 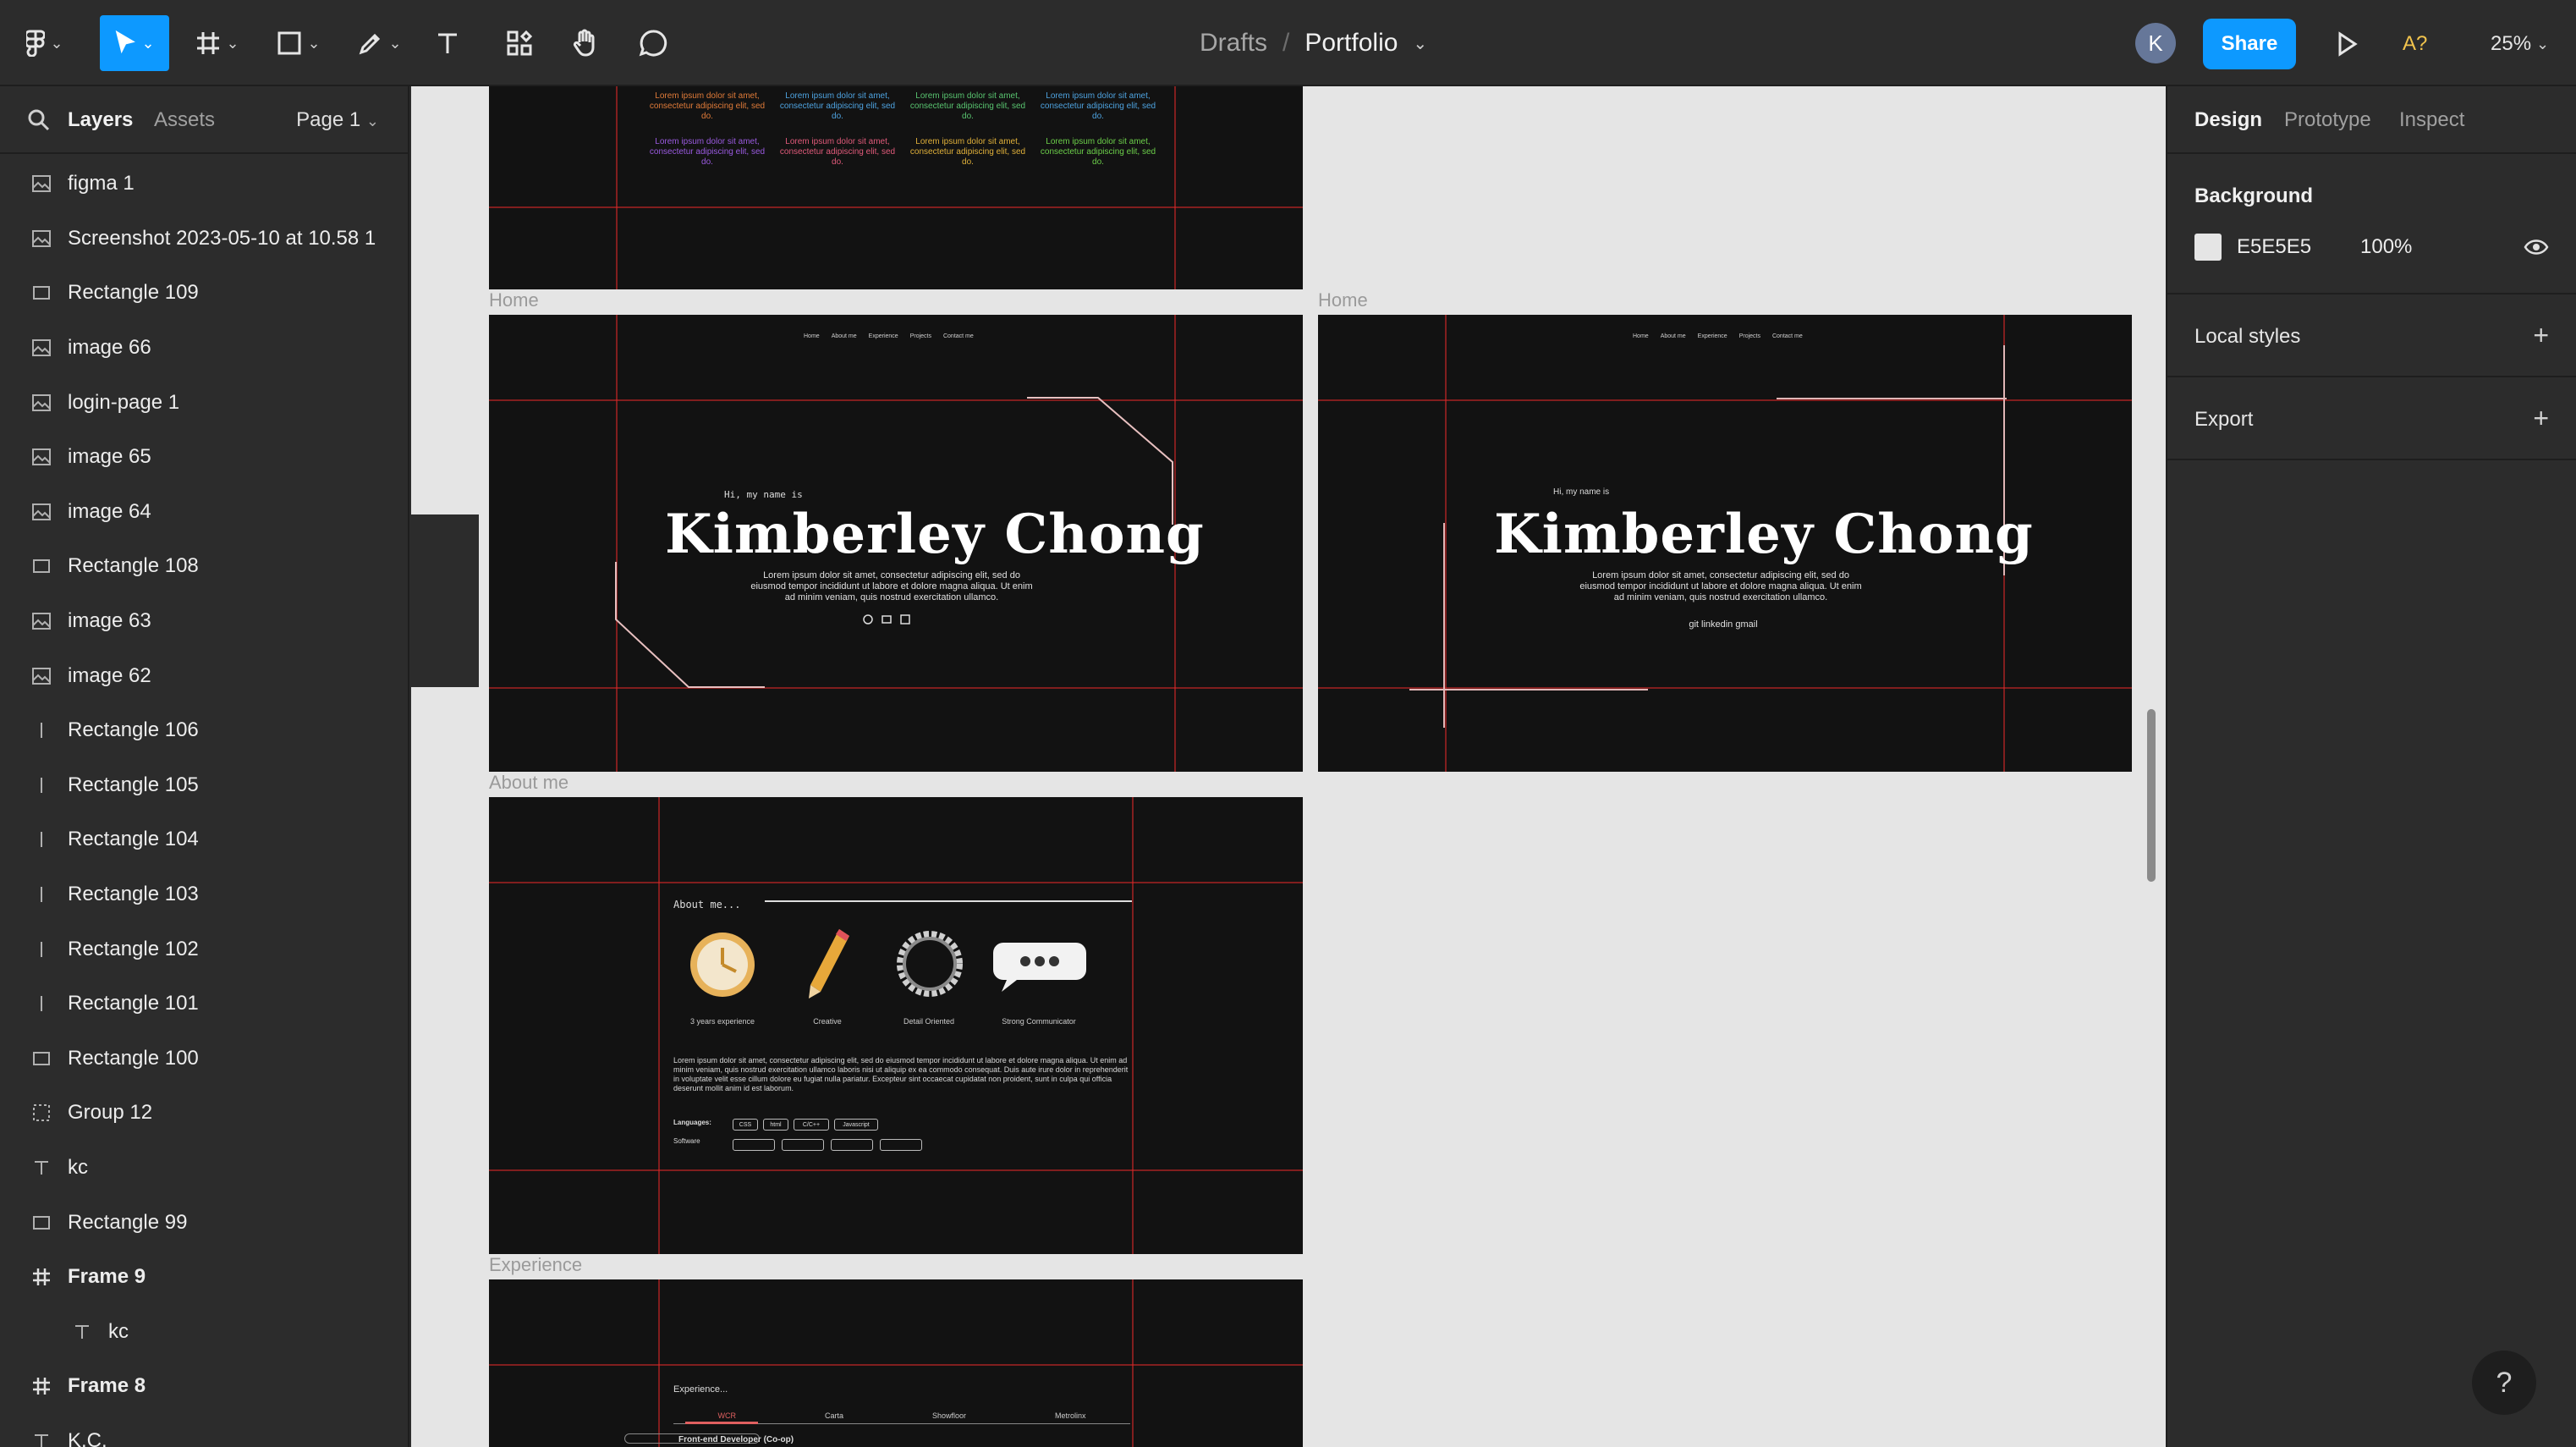 What do you see at coordinates (204, 512) in the screenshot?
I see `layer-row: image 64` at bounding box center [204, 512].